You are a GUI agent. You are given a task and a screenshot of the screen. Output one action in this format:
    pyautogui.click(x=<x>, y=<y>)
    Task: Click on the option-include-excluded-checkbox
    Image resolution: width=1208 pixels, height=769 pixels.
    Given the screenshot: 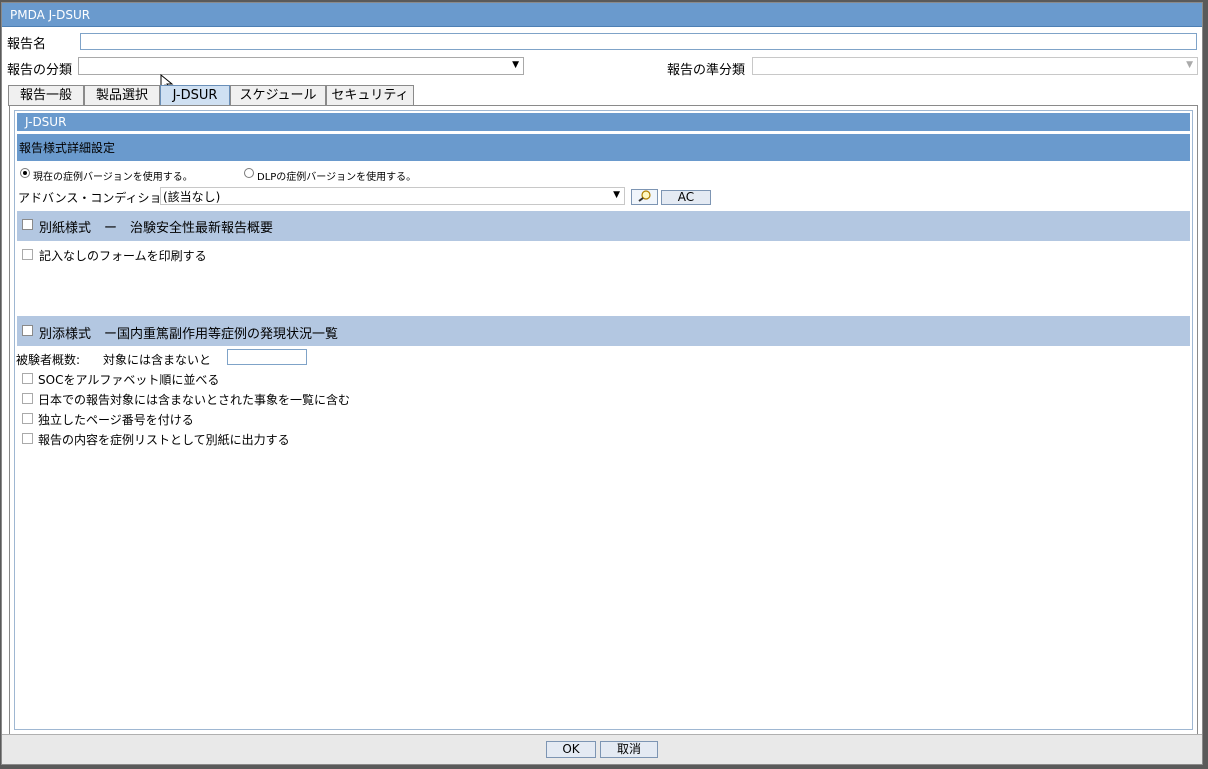 What is the action you would take?
    pyautogui.click(x=27, y=398)
    